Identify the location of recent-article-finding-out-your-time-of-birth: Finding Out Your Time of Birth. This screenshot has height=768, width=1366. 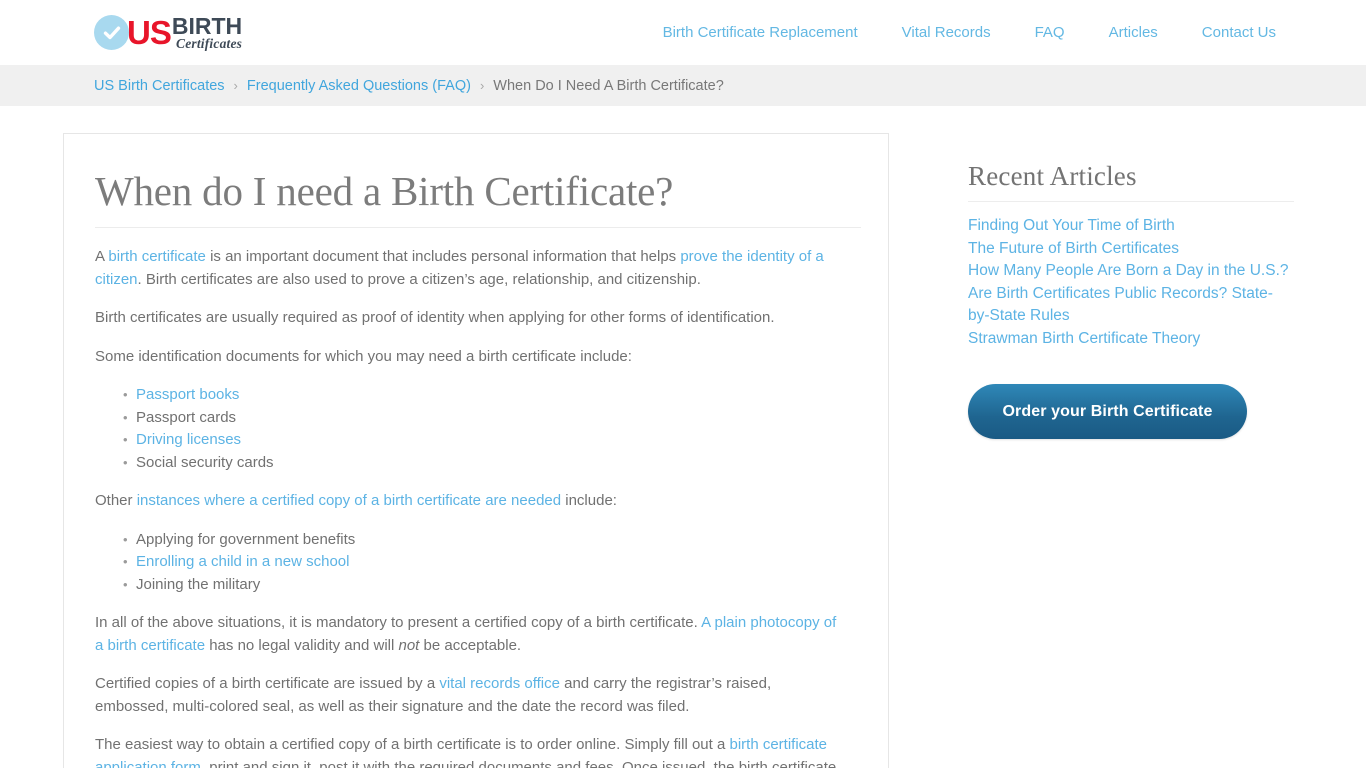
(1131, 226).